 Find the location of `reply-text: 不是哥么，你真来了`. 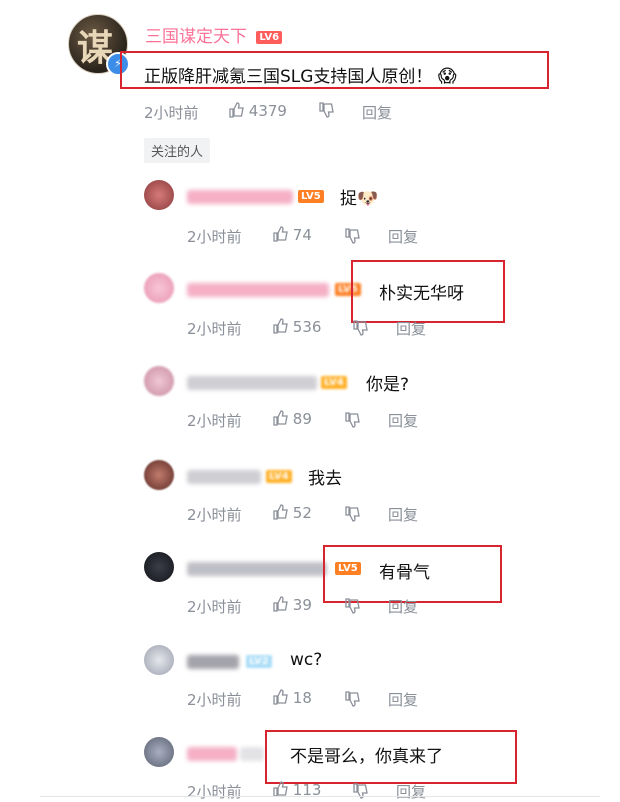

reply-text: 不是哥么，你真来了 is located at coordinates (366, 757).